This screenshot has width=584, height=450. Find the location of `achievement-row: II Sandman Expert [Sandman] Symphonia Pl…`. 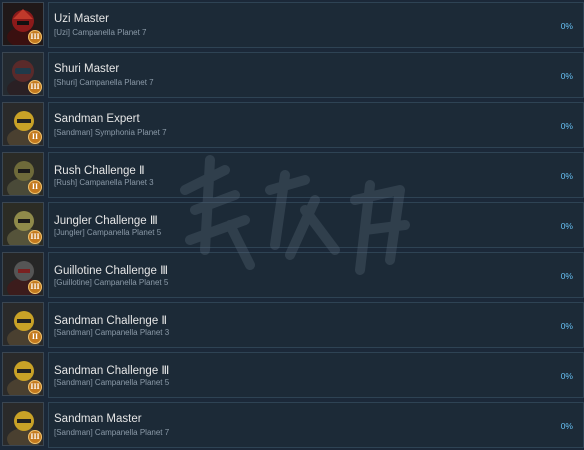

achievement-row: II Sandman Expert [Sandman] Symphonia Pl… is located at coordinates (292, 125).